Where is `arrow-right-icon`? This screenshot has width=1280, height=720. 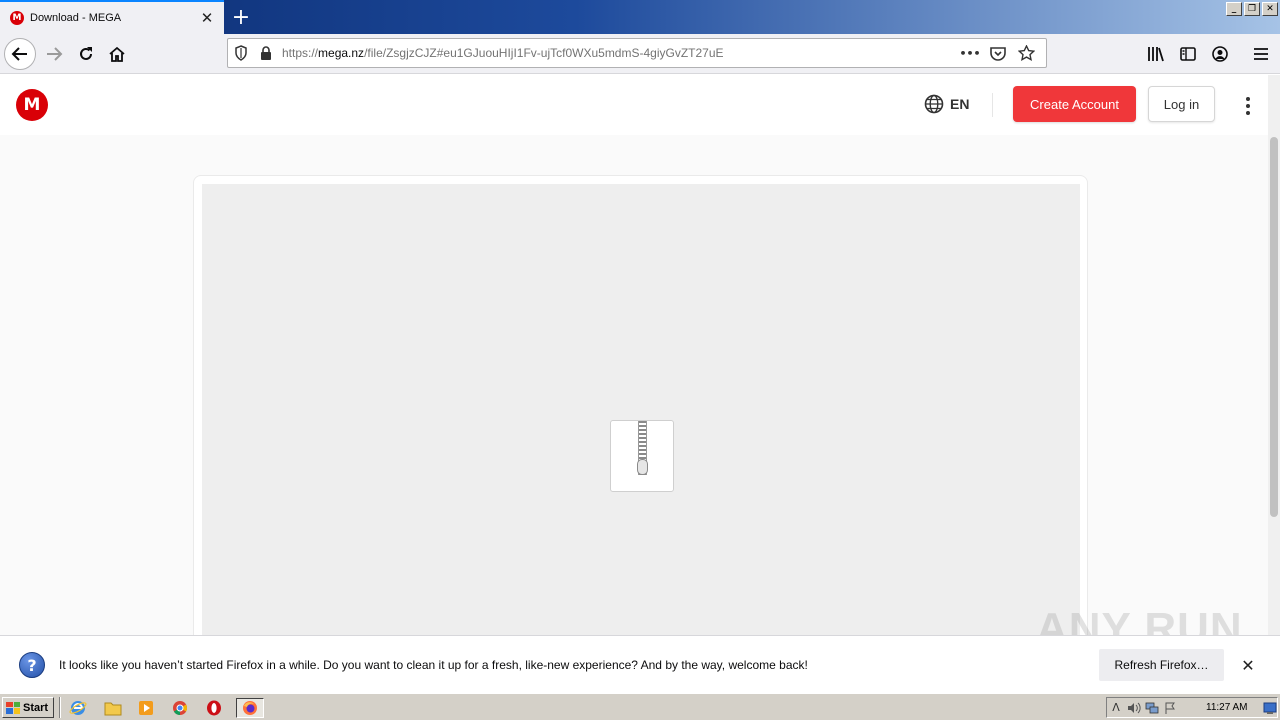 arrow-right-icon is located at coordinates (55, 54).